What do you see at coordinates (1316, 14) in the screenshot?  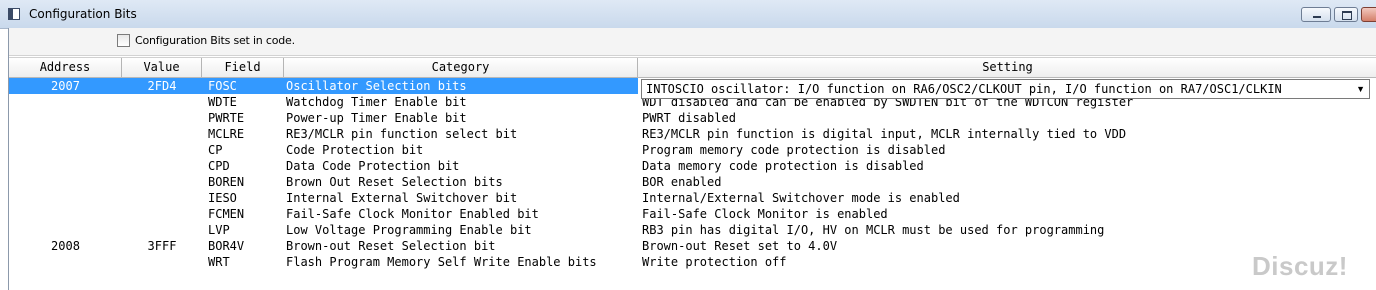 I see `minimize-button` at bounding box center [1316, 14].